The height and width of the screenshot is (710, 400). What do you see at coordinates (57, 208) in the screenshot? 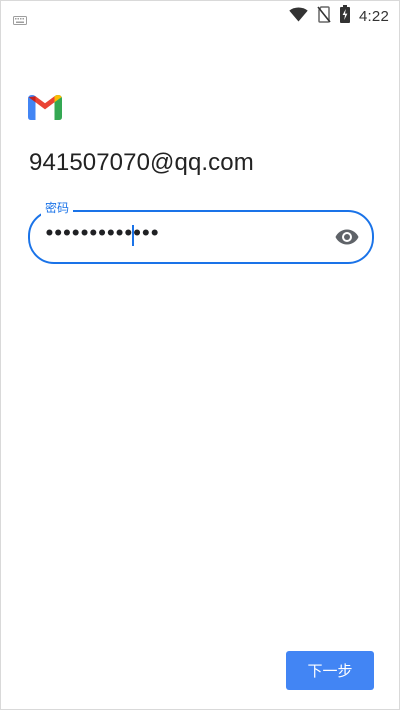
I see `password-label: 密码` at bounding box center [57, 208].